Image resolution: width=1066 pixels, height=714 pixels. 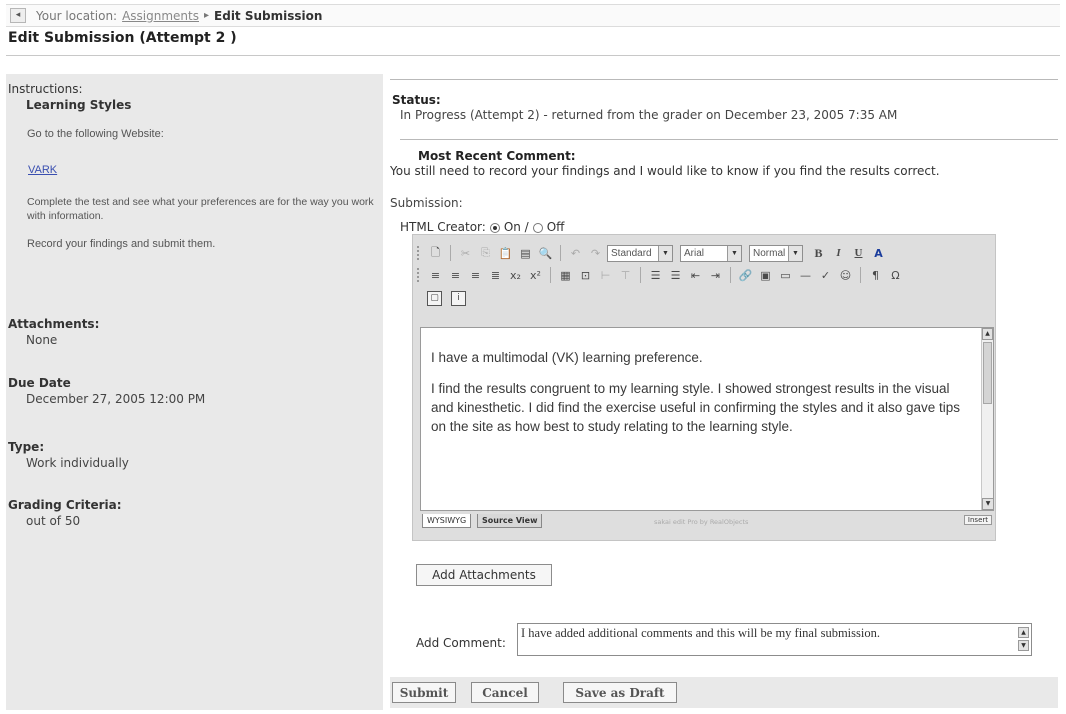 I want to click on type-label: Type:, so click(x=26, y=447).